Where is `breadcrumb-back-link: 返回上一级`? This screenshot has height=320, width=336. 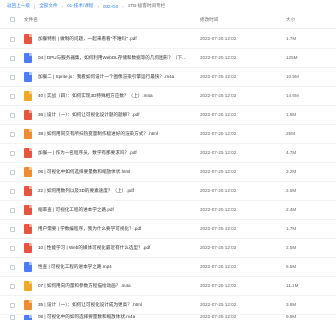
breadcrumb-back-link: 返回上一级 is located at coordinates (18, 6).